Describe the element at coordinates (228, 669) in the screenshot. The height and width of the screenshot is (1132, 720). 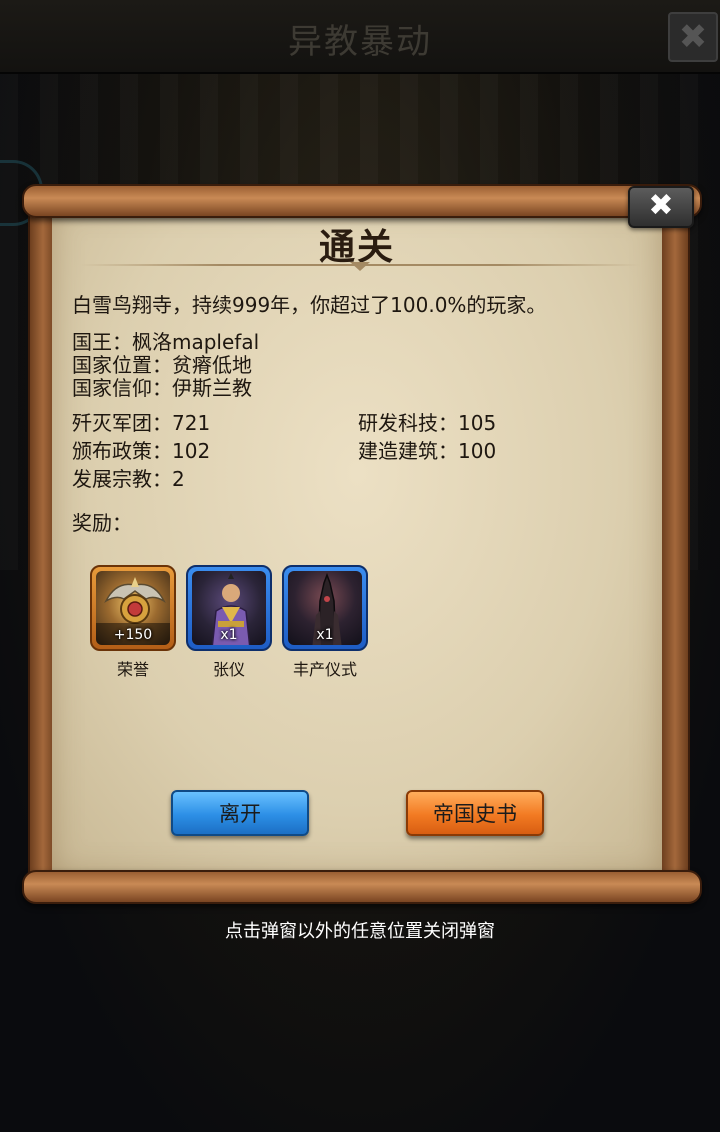
I see `reward-name: 张仪` at that location.